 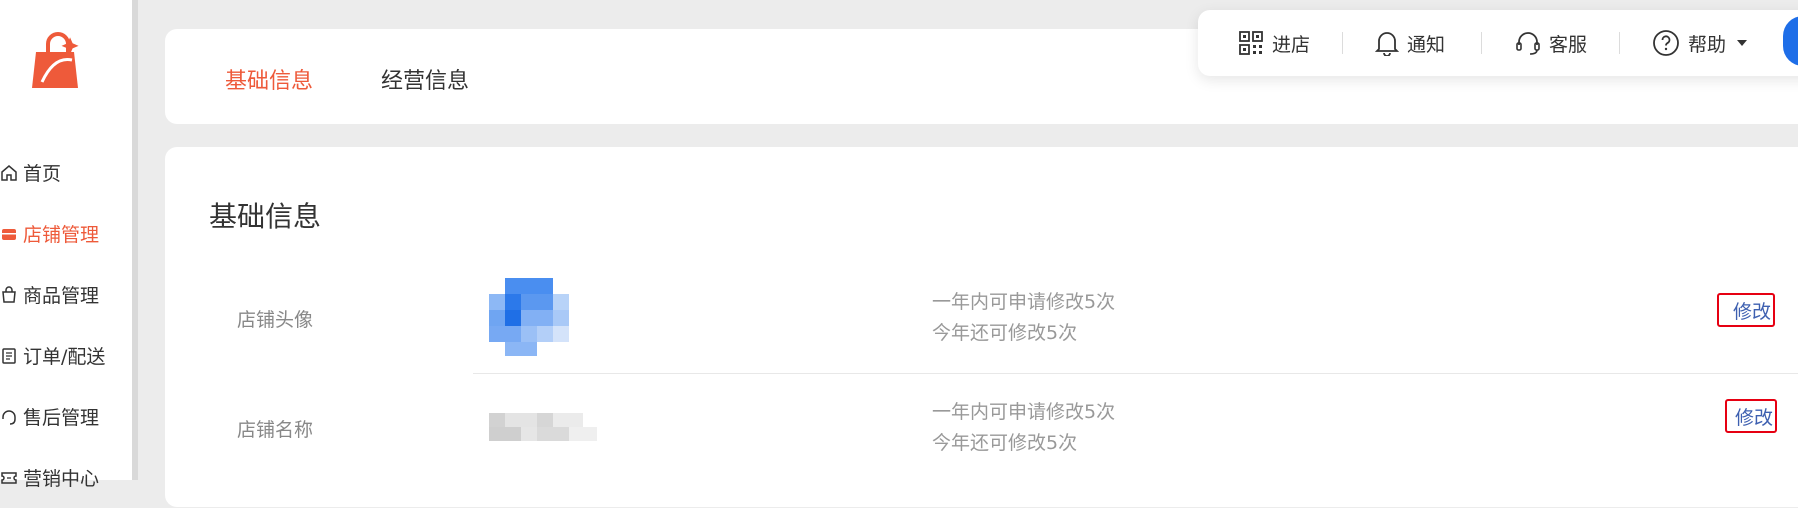 What do you see at coordinates (1707, 44) in the screenshot?
I see `help-label: 帮助` at bounding box center [1707, 44].